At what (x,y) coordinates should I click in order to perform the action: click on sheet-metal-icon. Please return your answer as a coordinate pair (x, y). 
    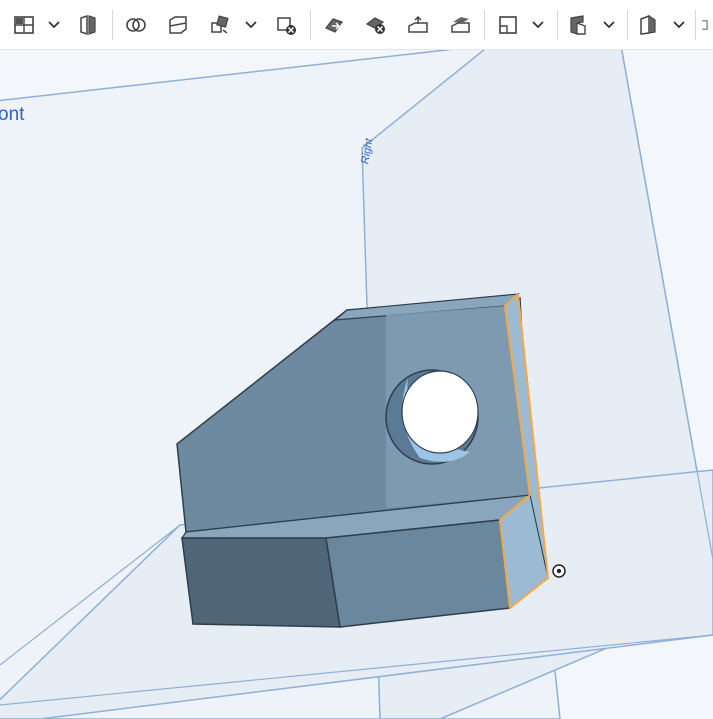
    Looking at the image, I should click on (578, 25).